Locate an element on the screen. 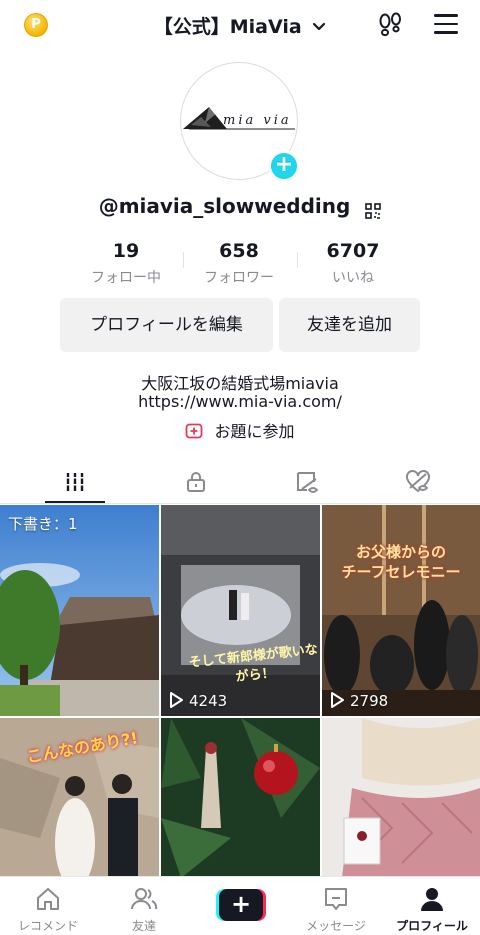 The width and height of the screenshot is (480, 935). nav-friends: 友達 is located at coordinates (144, 906).